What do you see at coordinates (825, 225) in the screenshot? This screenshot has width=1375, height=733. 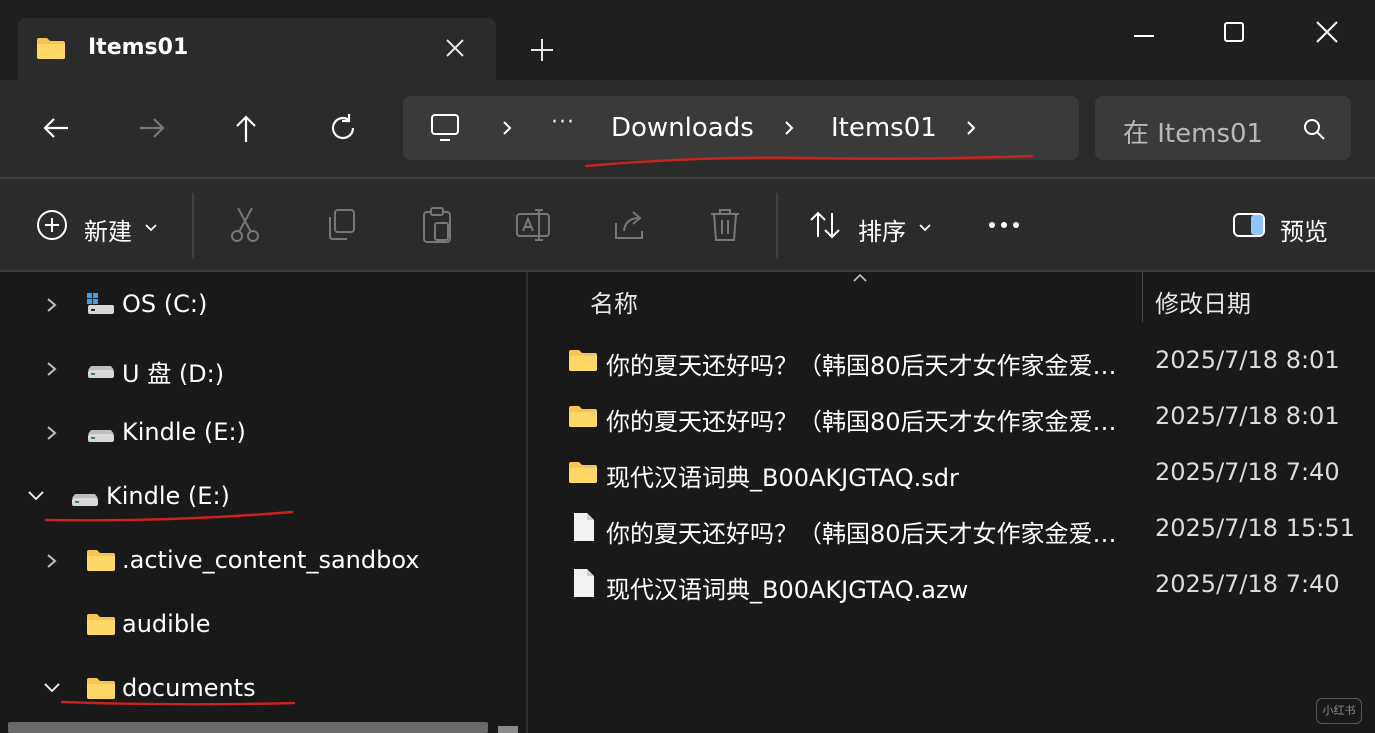 I see `sort-arrows-icon` at bounding box center [825, 225].